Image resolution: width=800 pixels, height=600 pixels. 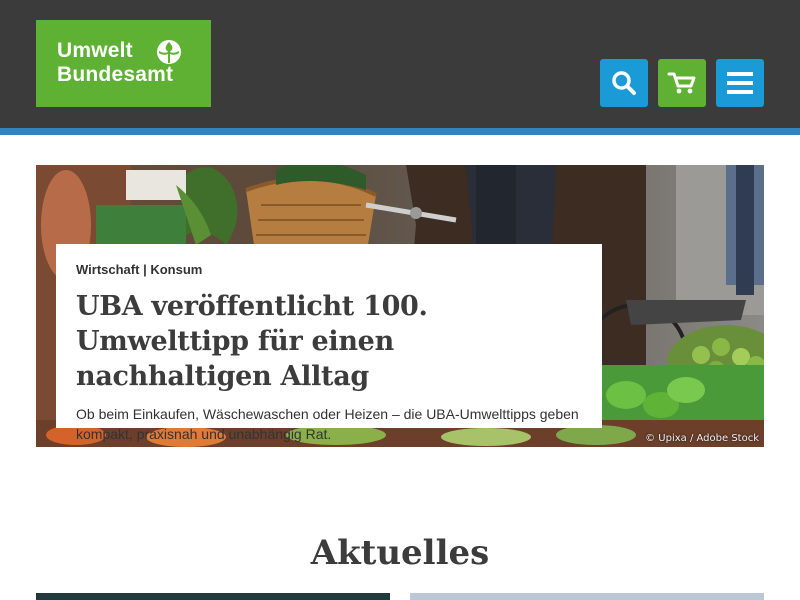 I want to click on cart-button, so click(x=682, y=83).